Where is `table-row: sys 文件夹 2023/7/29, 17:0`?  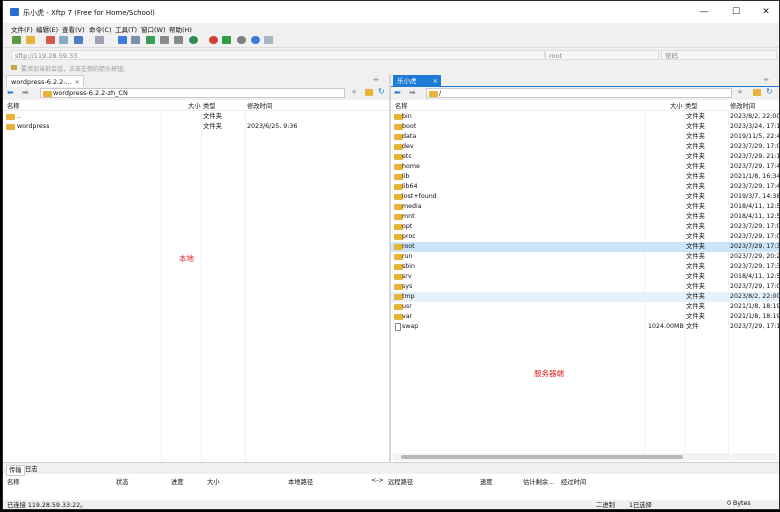
table-row: sys 文件夹 2023/7/29, 17:0 is located at coordinates (585, 287).